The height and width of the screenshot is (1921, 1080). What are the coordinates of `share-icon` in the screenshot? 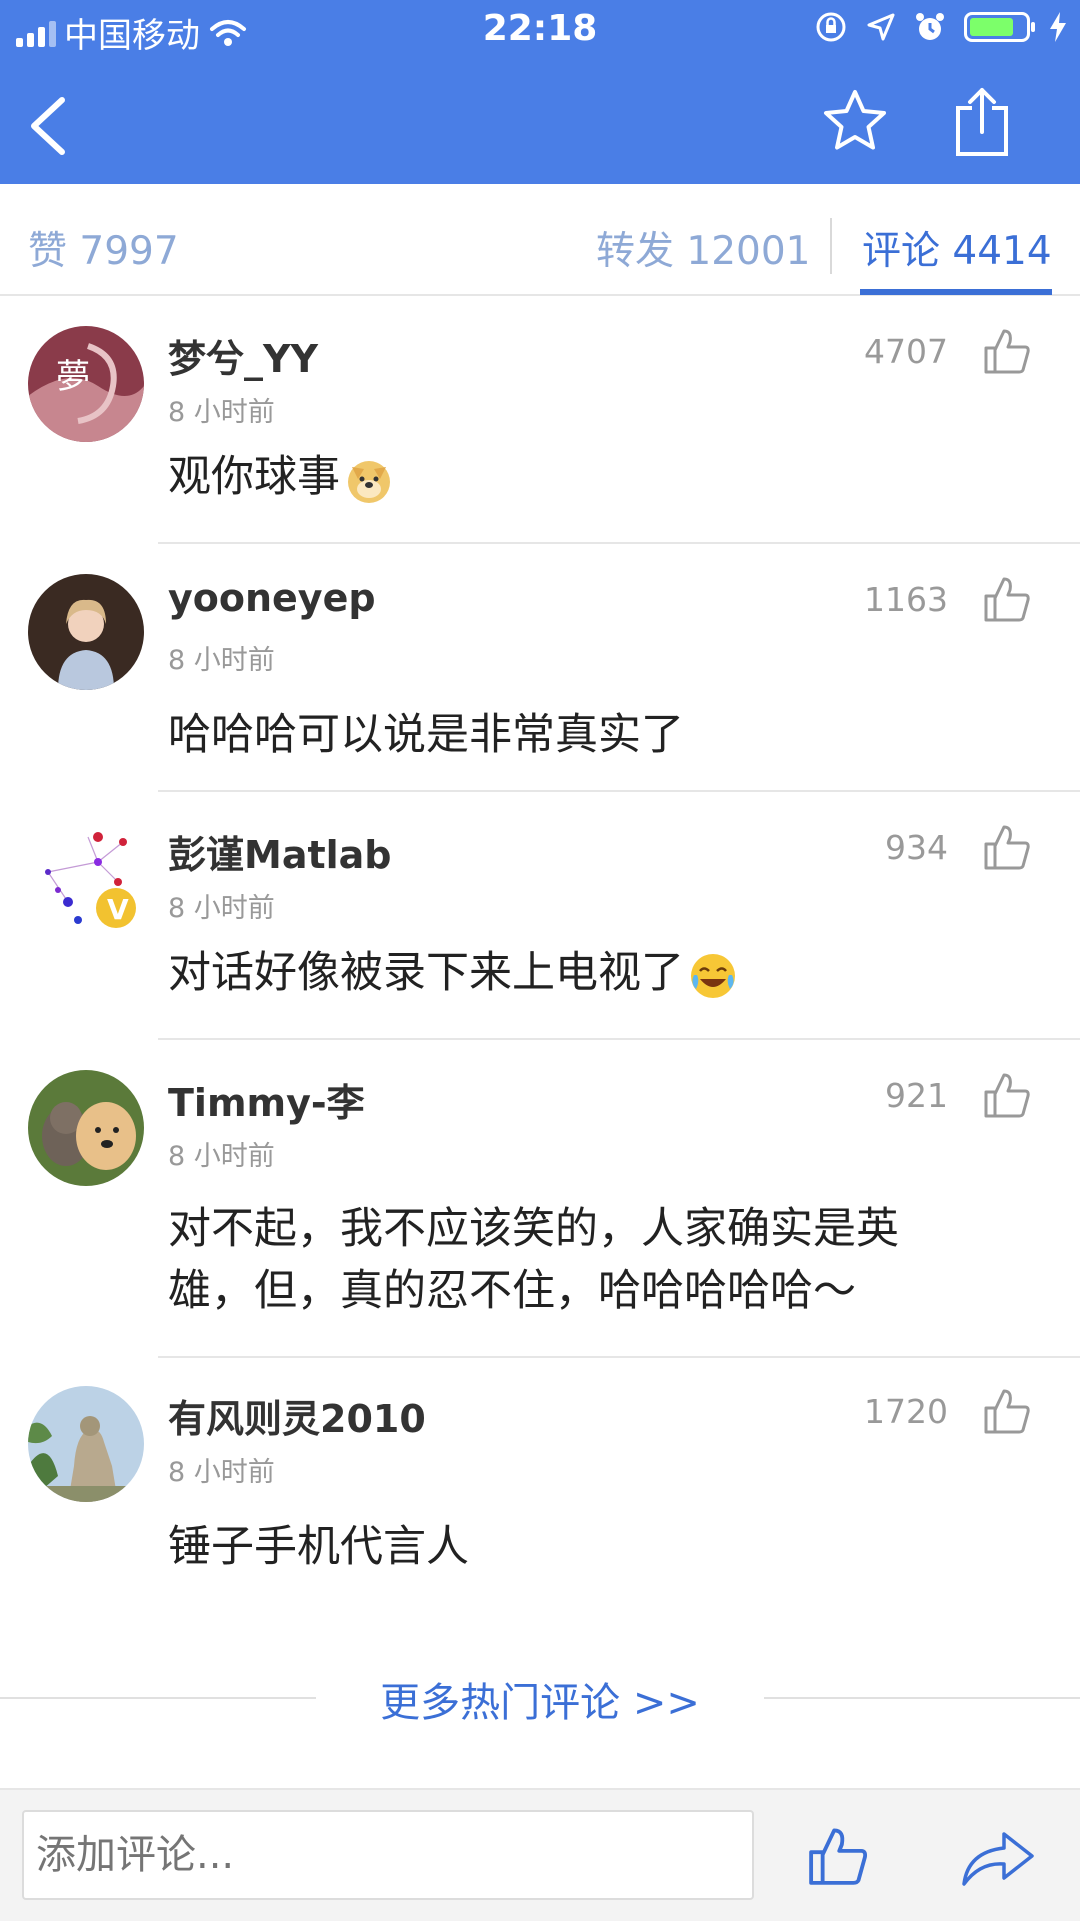 It's located at (982, 122).